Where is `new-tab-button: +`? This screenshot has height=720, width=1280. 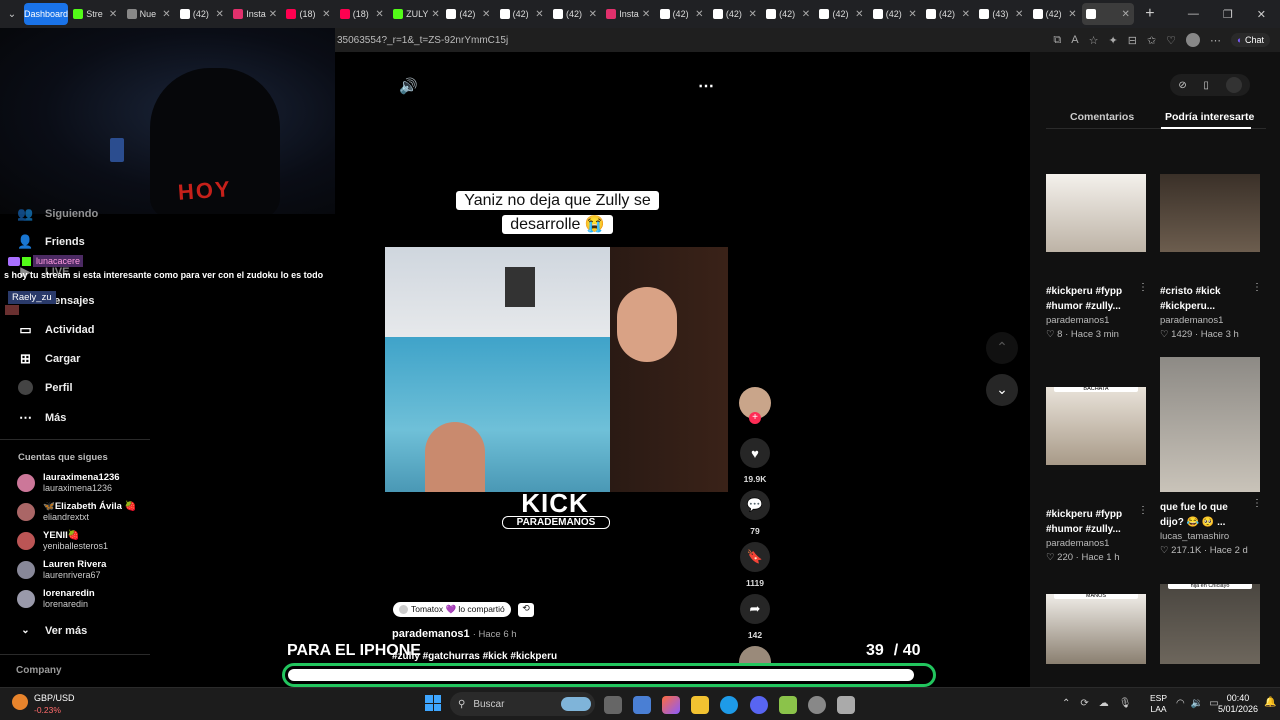
new-tab-button: + is located at coordinates (1149, 14).